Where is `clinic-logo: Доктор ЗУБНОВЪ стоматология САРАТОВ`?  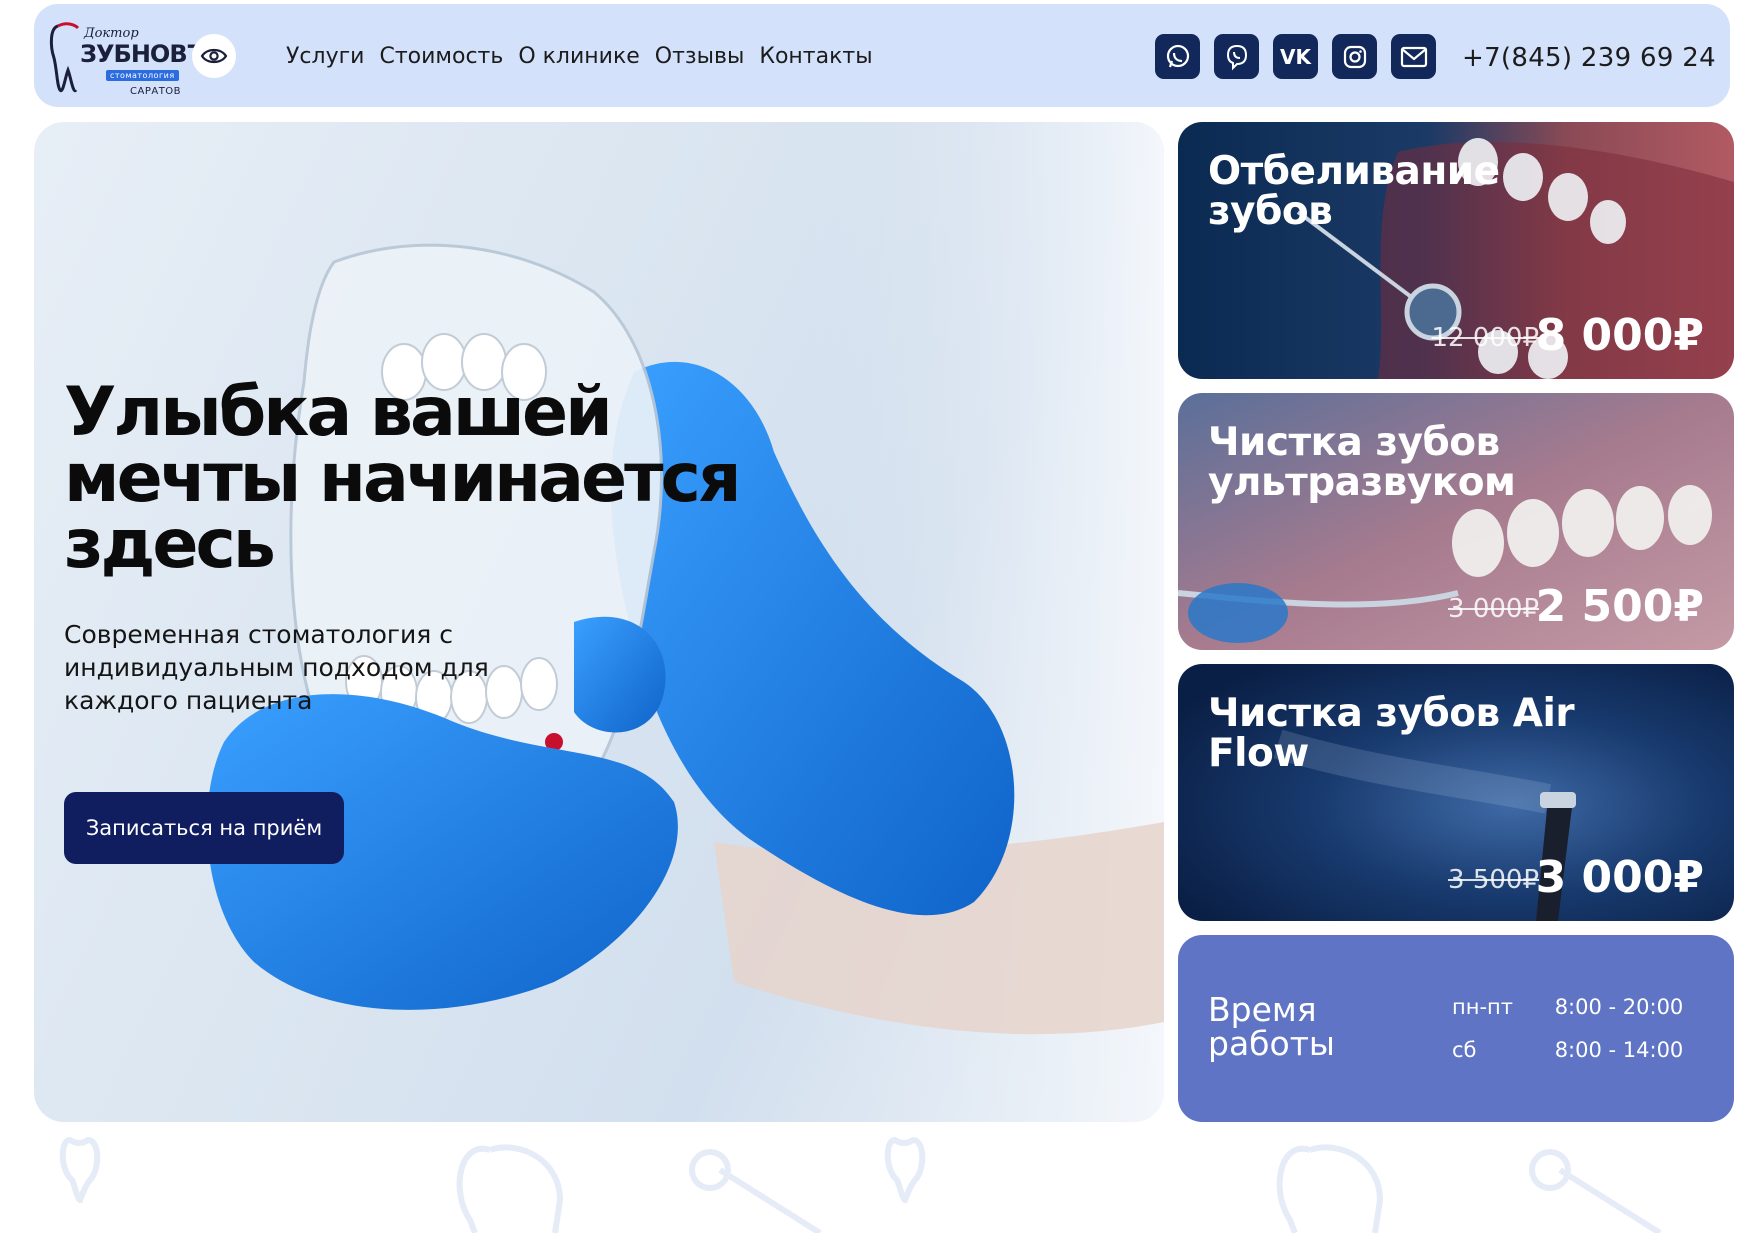 clinic-logo: Доктор ЗУБНОВЪ стоматология САРАТОВ is located at coordinates (118, 58).